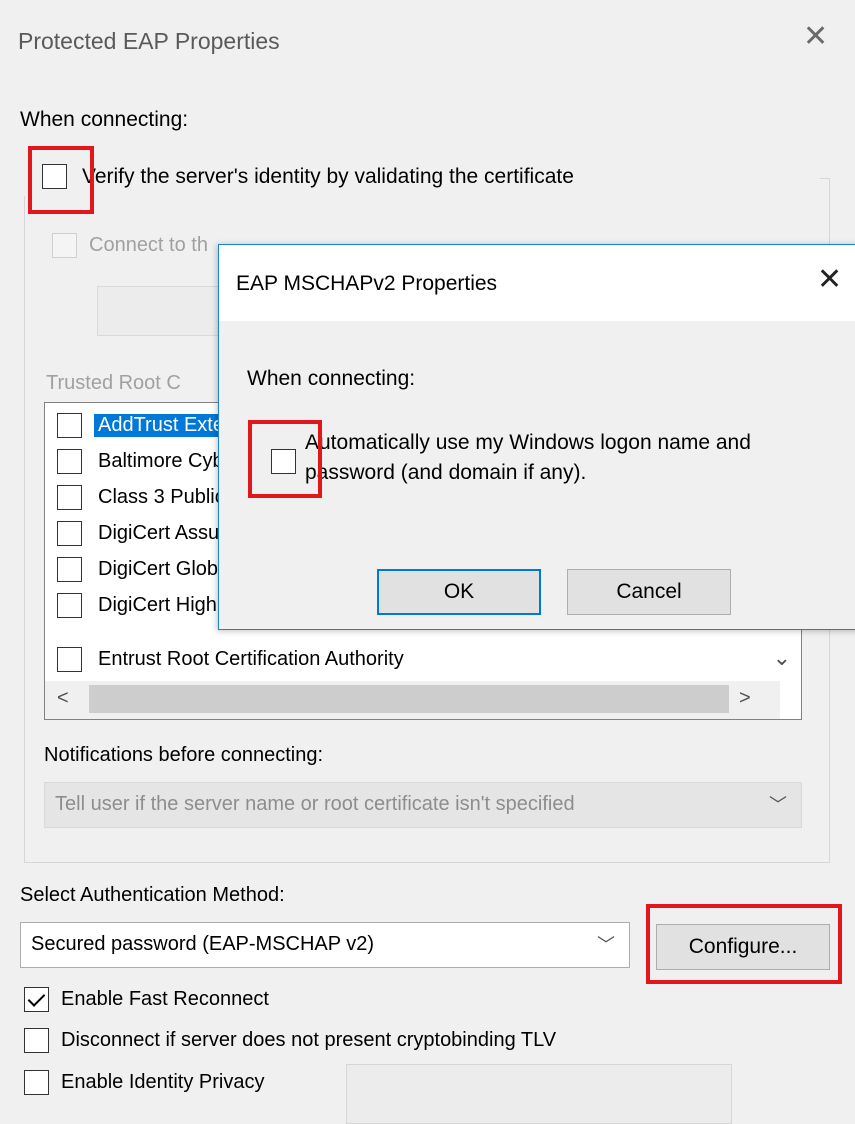 The width and height of the screenshot is (855, 1124). Describe the element at coordinates (459, 592) in the screenshot. I see `ok-button: OK` at that location.